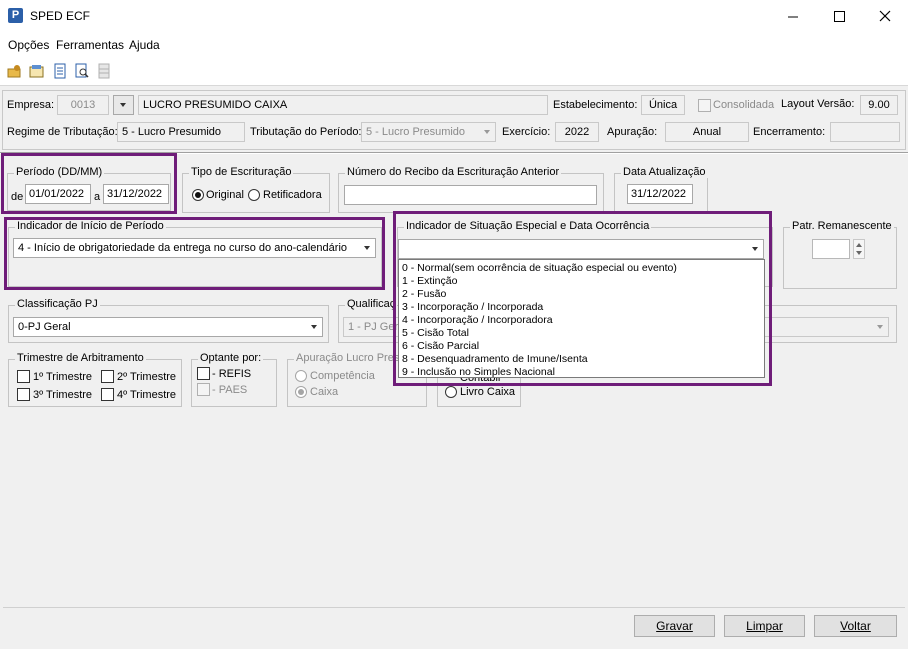 The image size is (908, 649). Describe the element at coordinates (28, 45) in the screenshot. I see `menu-opcoes: Opções` at that location.